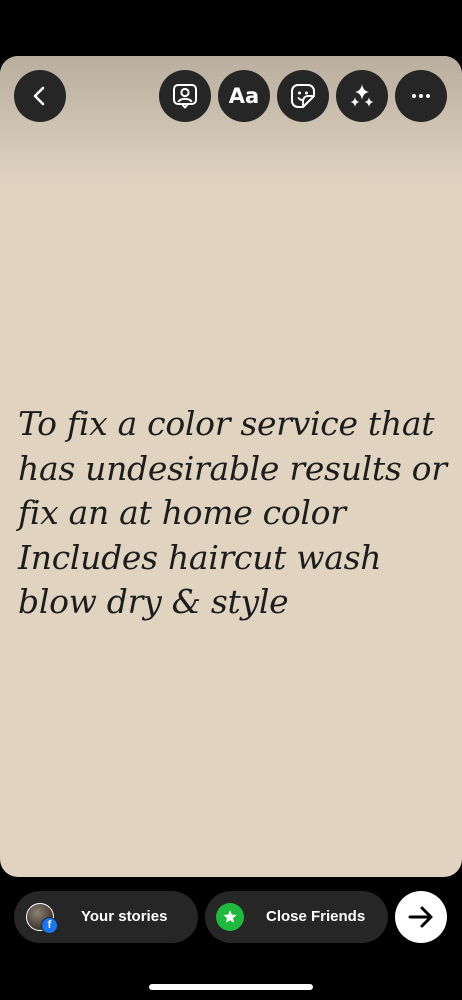  I want to click on chevron-left-icon, so click(39, 96).